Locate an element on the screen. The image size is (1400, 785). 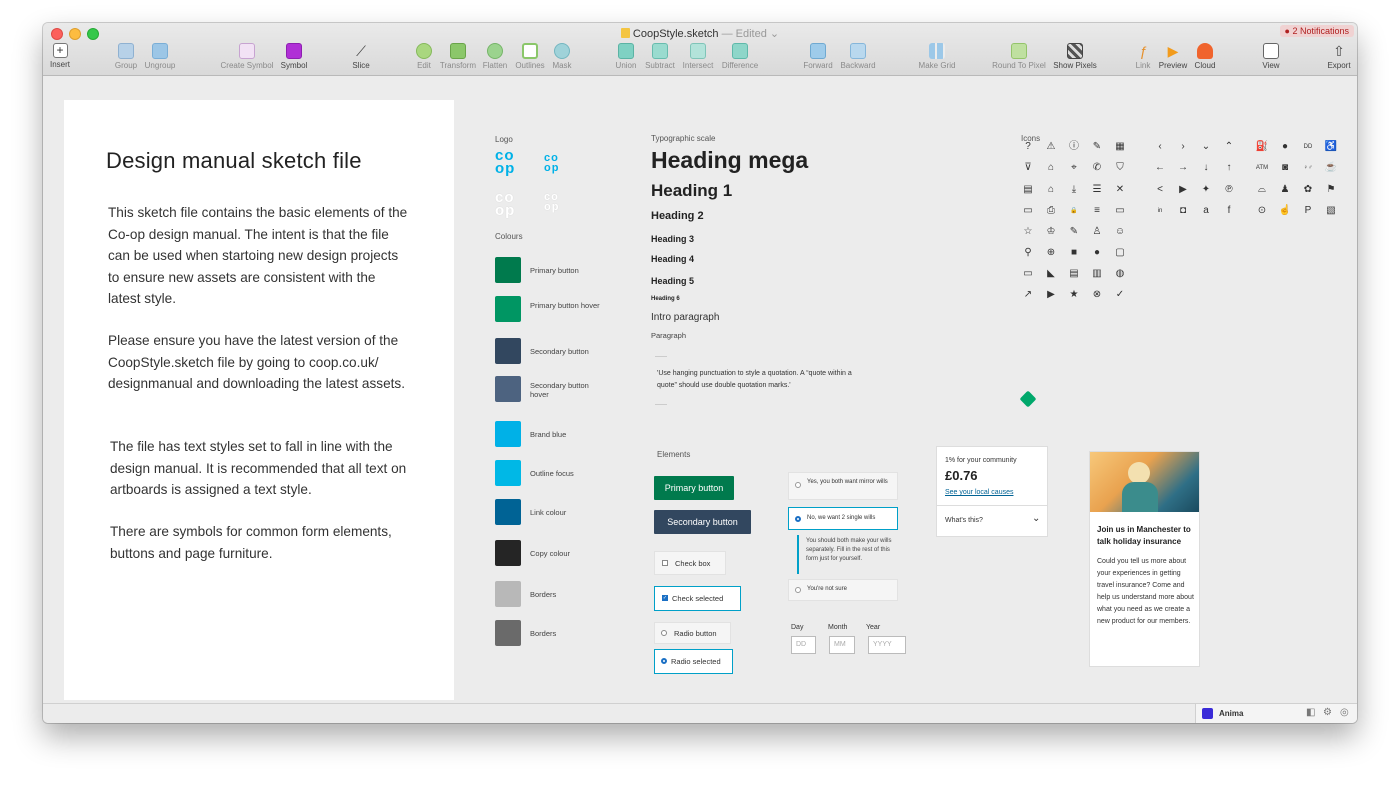
coop-logo-small: co op is located at coordinates (555, 163).